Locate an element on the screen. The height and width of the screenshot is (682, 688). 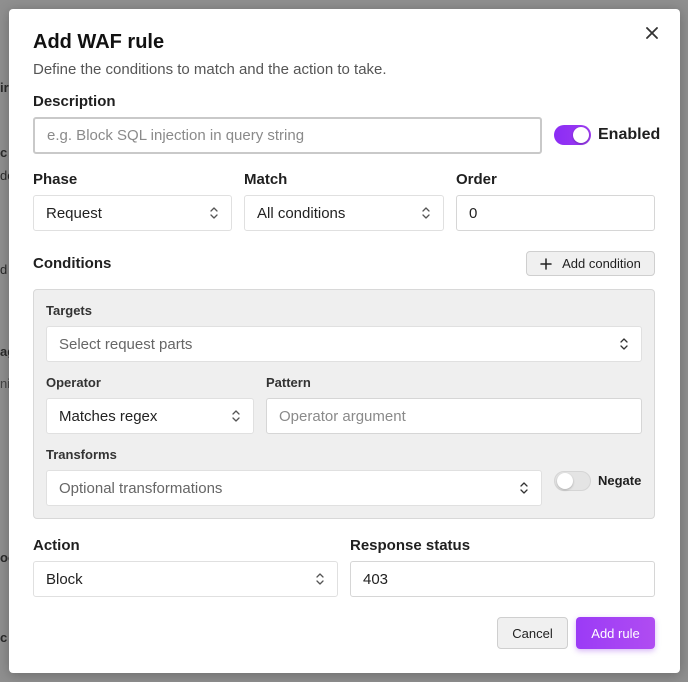
action-label: Action is located at coordinates (56, 545).